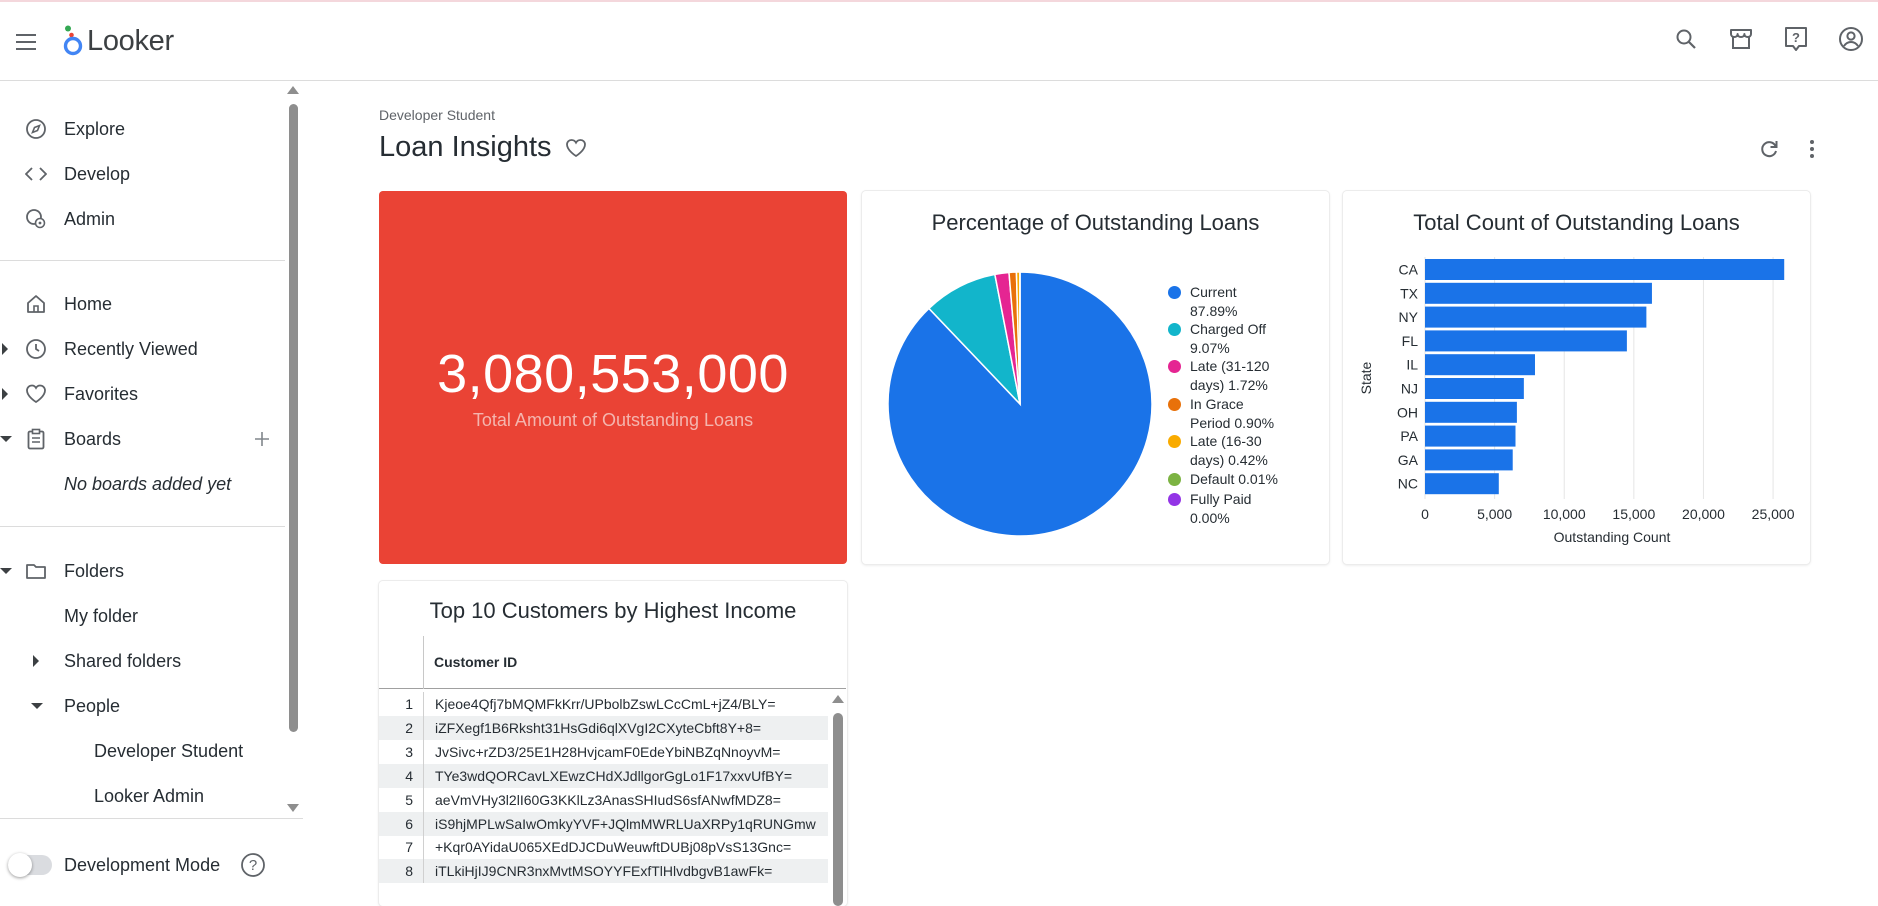 The image size is (1878, 906). I want to click on sidebar-item-favorites: Favorites, so click(142, 394).